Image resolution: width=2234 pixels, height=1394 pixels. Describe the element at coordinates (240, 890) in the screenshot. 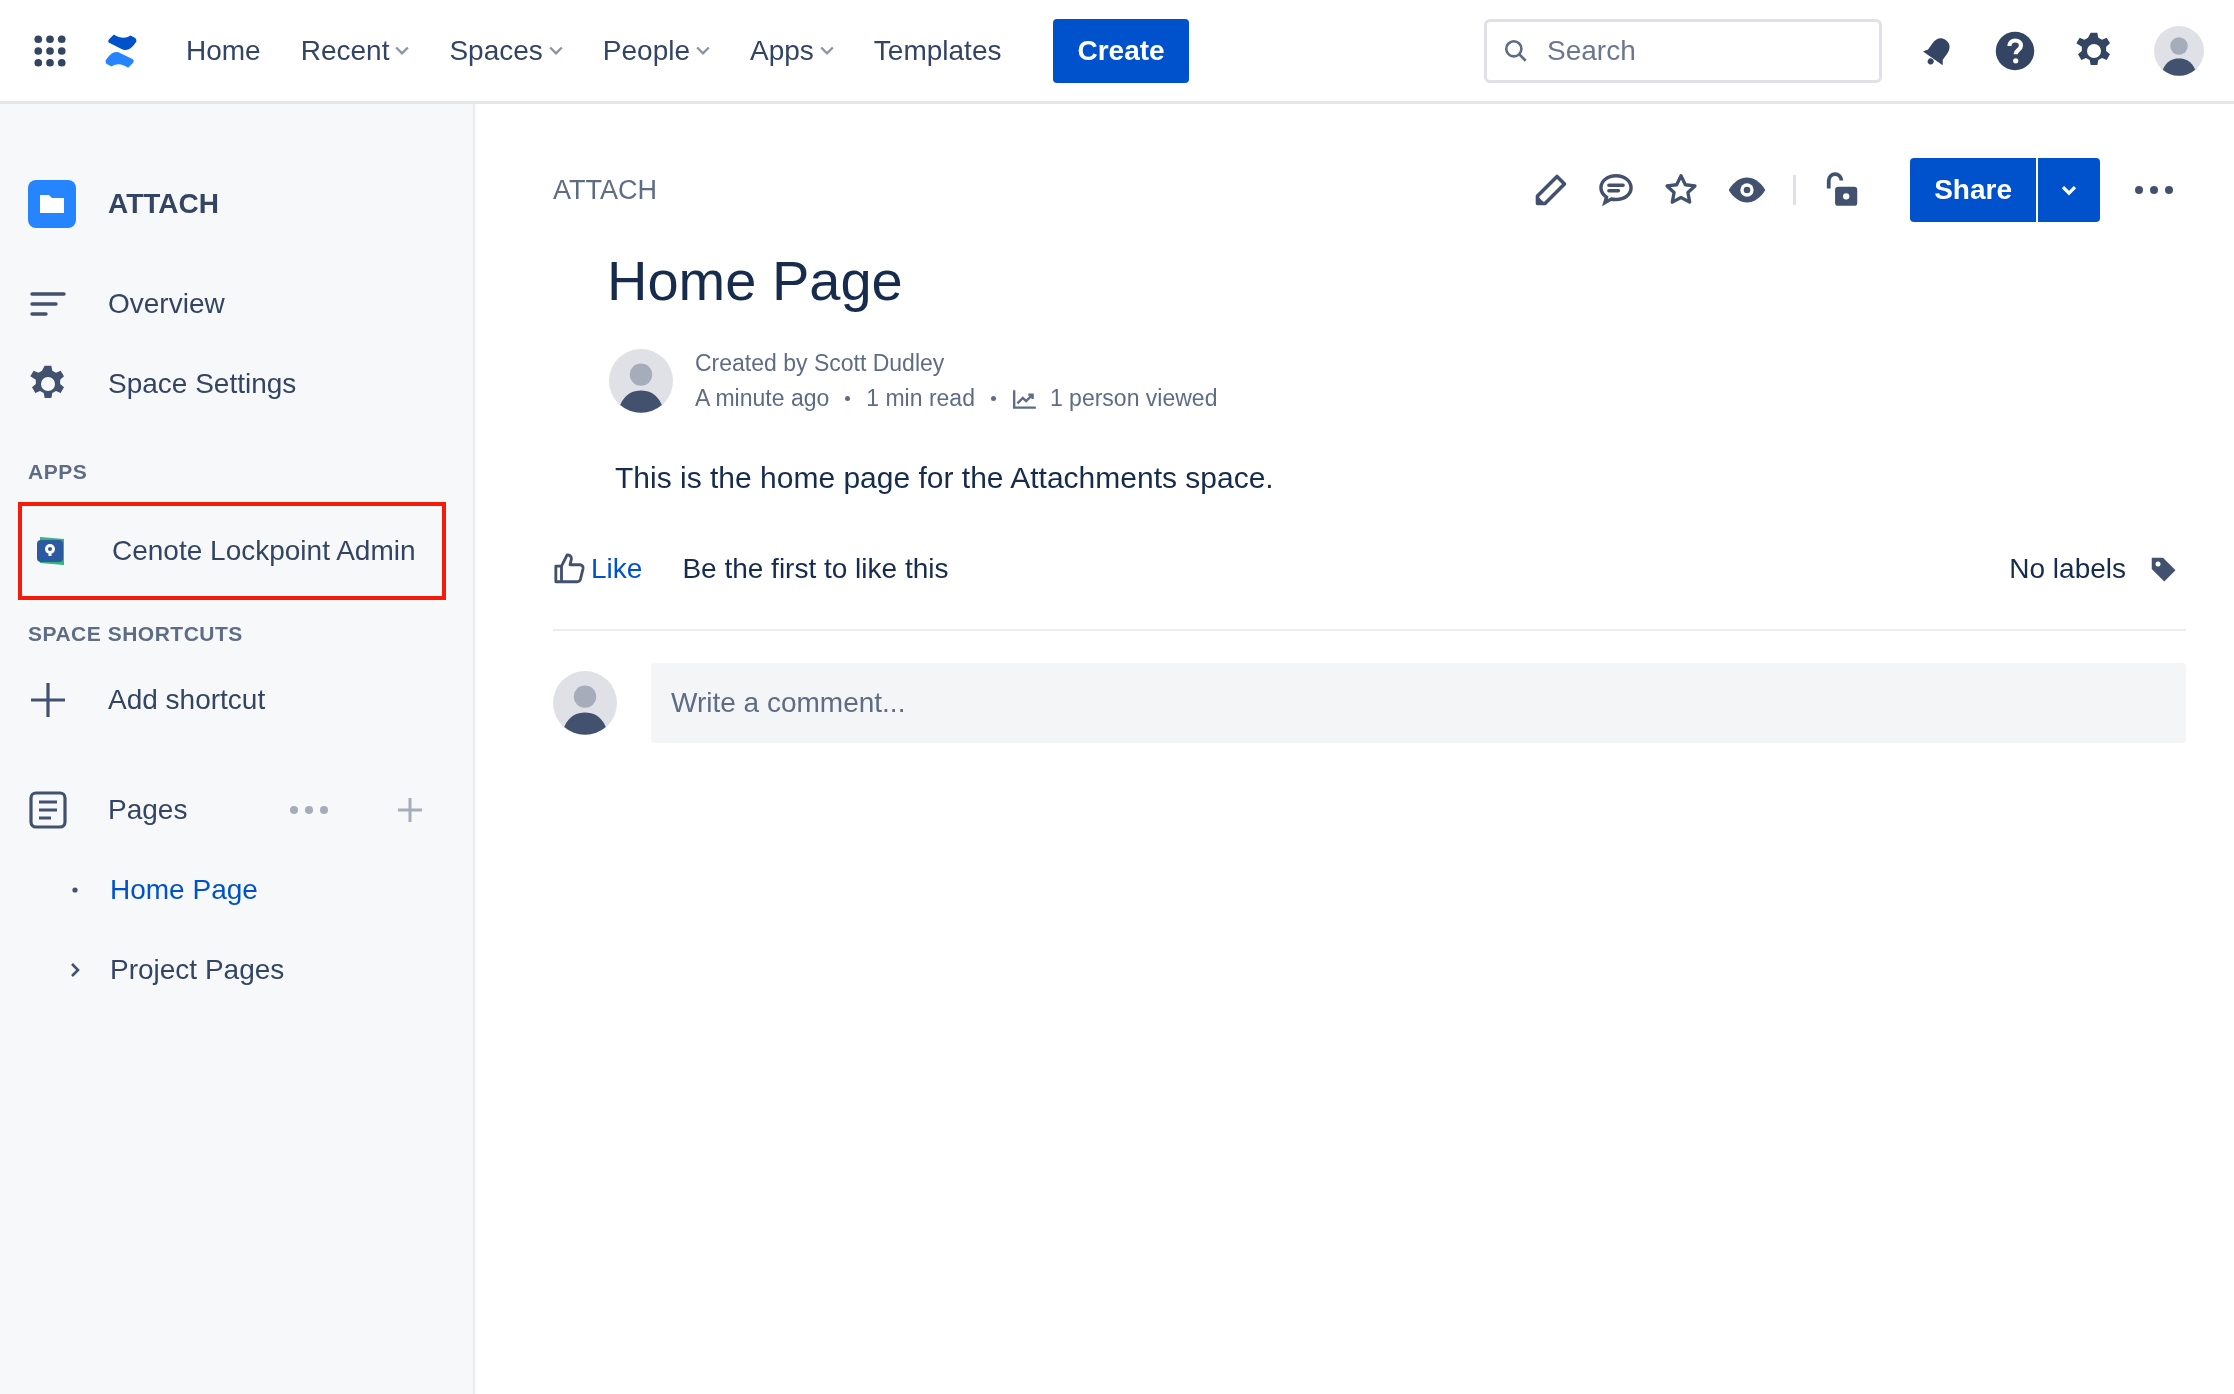

I see `page-tree-item: Home Page` at that location.